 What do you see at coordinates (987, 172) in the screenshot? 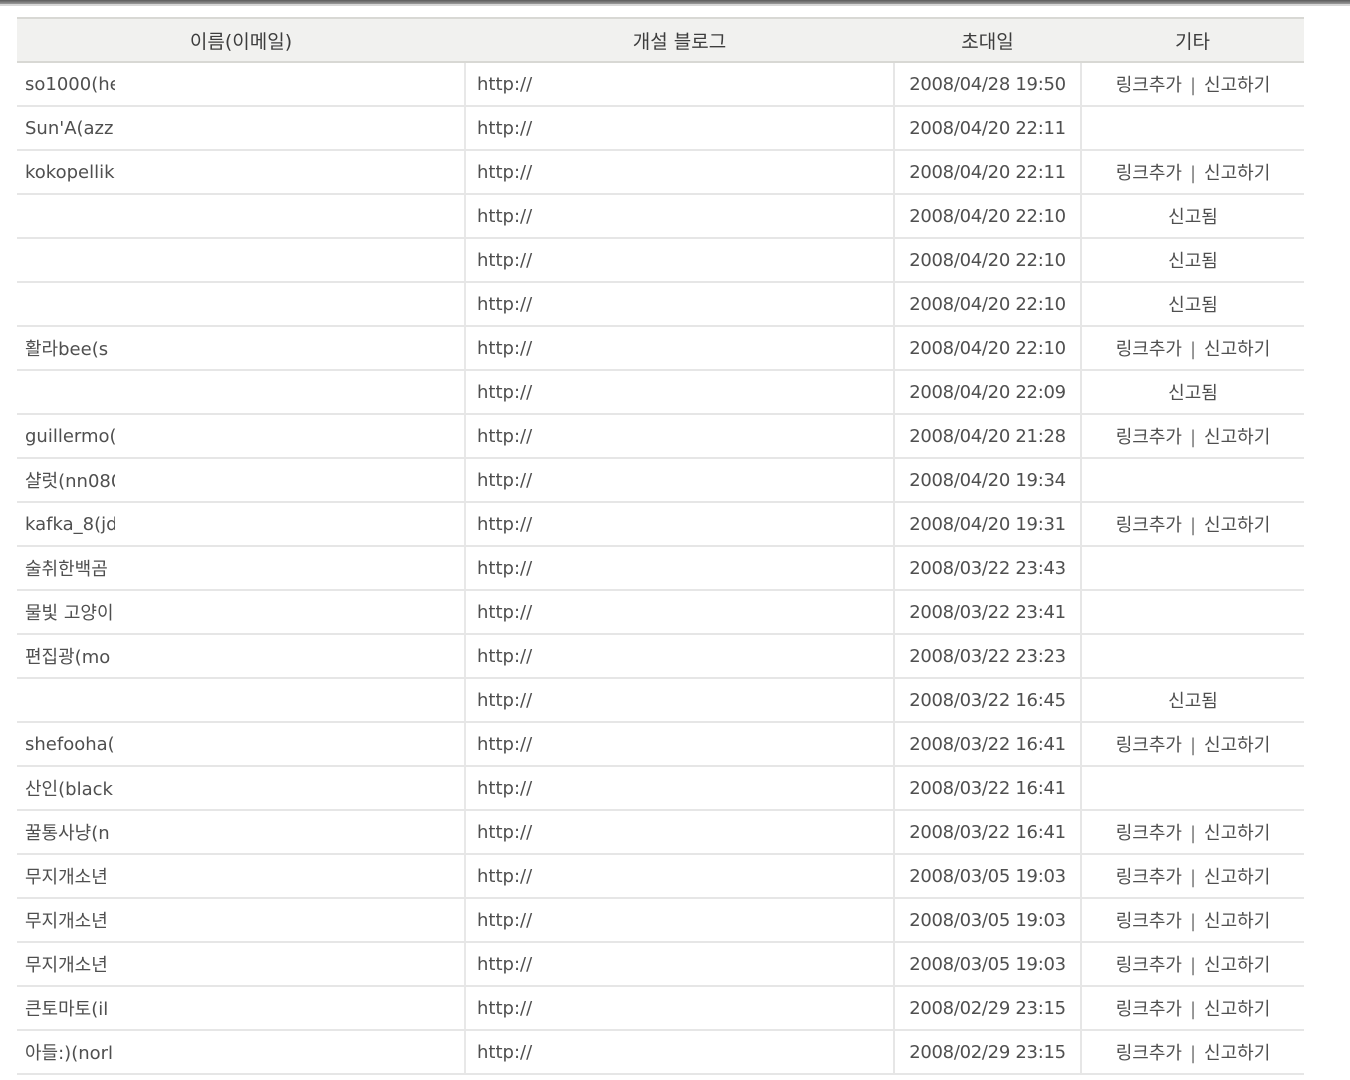
I see `cell-invite-date: 2008/04/20 22:11` at bounding box center [987, 172].